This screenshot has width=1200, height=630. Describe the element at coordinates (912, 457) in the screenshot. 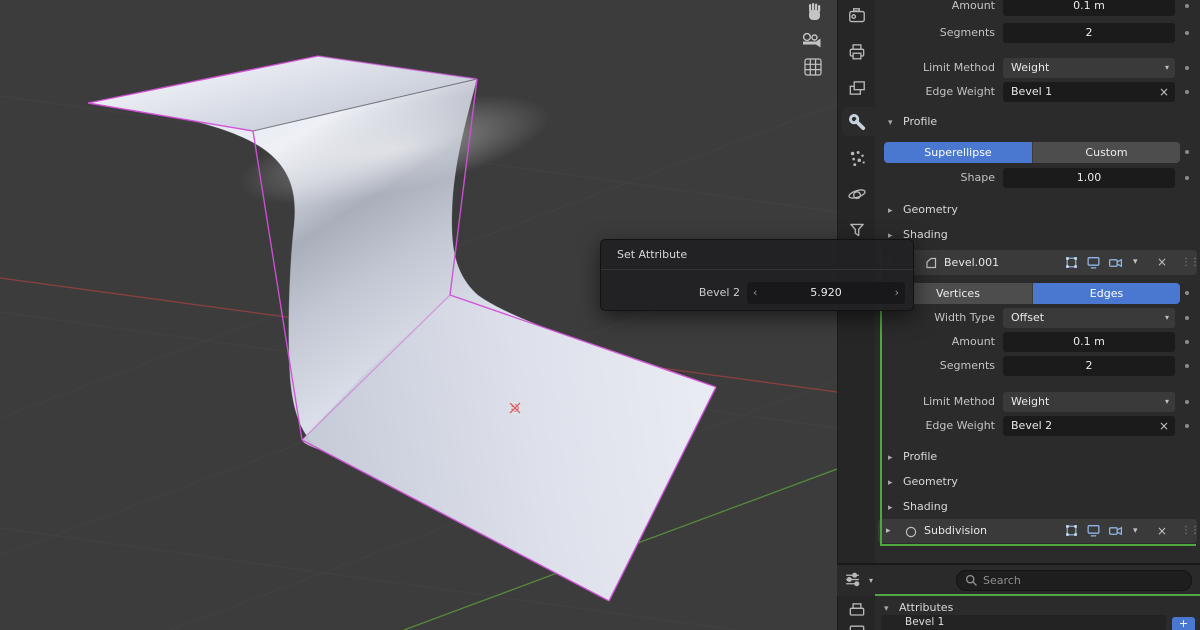

I see `section-profile-2: ▸ Profile` at that location.